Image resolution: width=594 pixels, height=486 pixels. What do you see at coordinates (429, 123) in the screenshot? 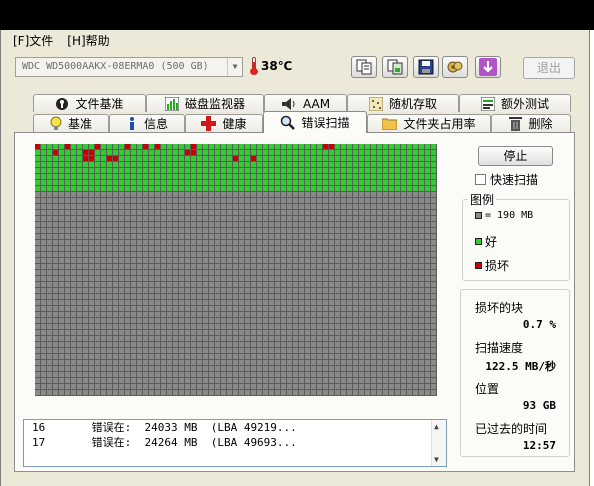
I see `tab-folder-usage: 文件夹占用率` at bounding box center [429, 123].